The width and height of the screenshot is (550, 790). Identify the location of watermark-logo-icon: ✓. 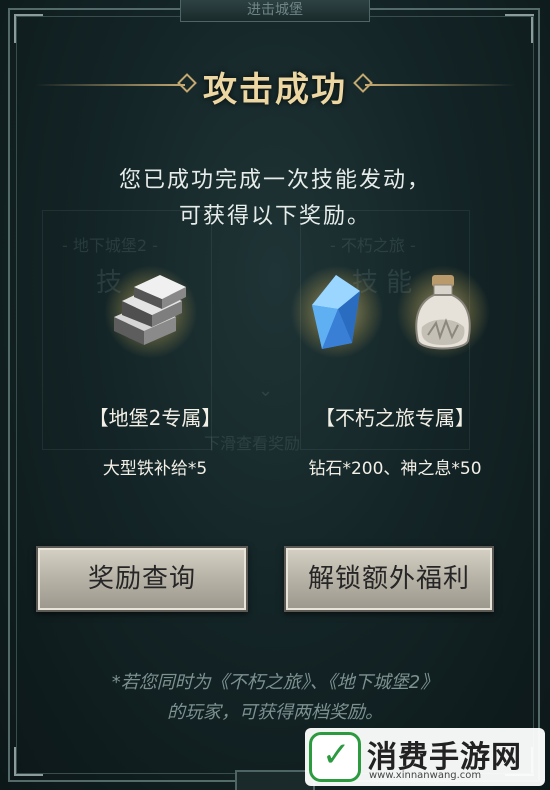
(335, 757).